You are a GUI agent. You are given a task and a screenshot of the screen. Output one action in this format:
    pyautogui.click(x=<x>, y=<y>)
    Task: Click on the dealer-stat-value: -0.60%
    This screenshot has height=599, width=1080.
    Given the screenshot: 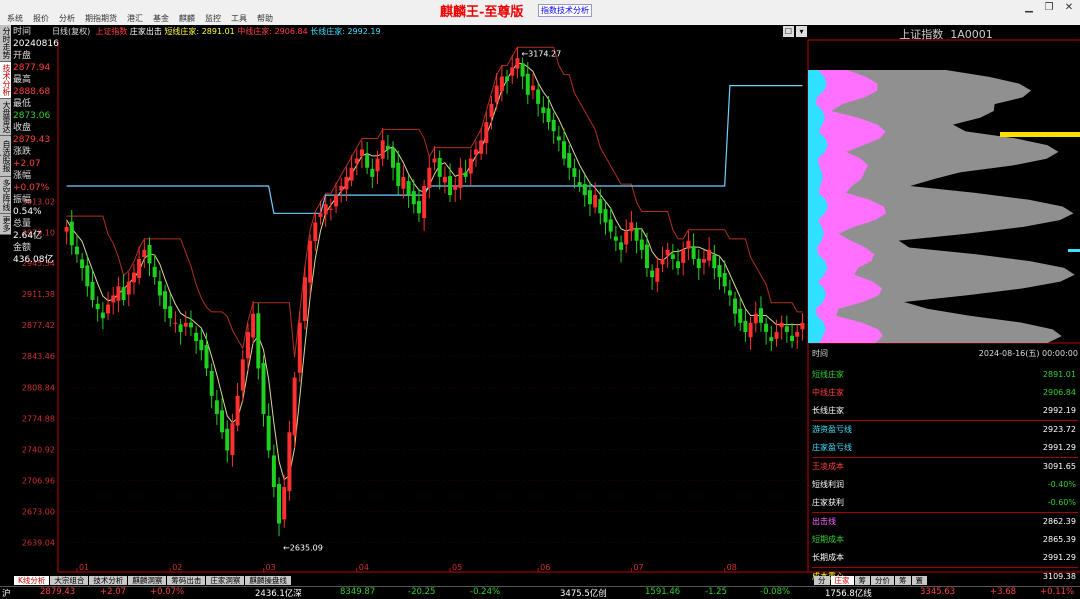 What is the action you would take?
    pyautogui.click(x=1061, y=502)
    